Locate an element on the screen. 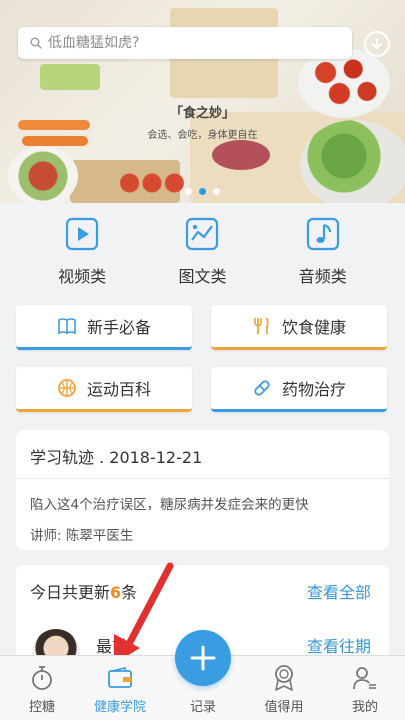 The height and width of the screenshot is (720, 405). annotation-arrow-icon is located at coordinates (144, 613).